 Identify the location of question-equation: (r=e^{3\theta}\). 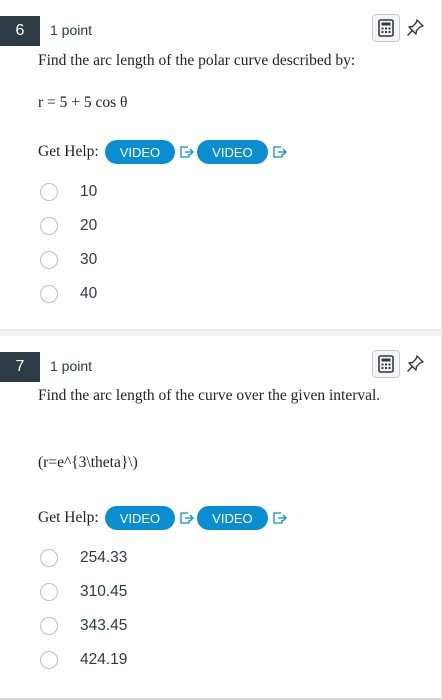
(88, 462).